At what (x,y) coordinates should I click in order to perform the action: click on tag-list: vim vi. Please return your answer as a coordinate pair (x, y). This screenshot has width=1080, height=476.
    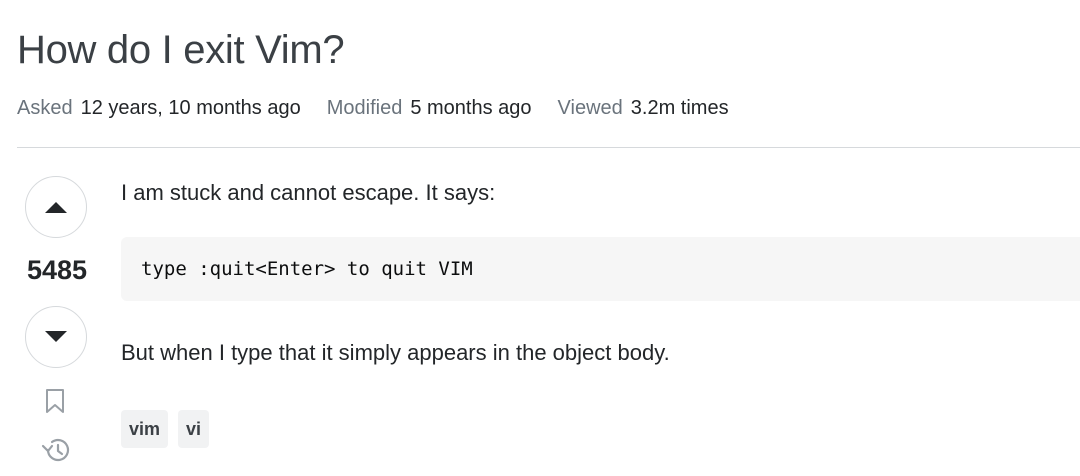
    Looking at the image, I should click on (165, 429).